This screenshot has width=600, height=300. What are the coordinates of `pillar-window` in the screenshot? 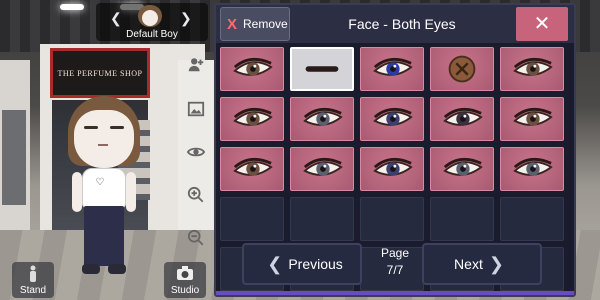 It's located at (14, 157).